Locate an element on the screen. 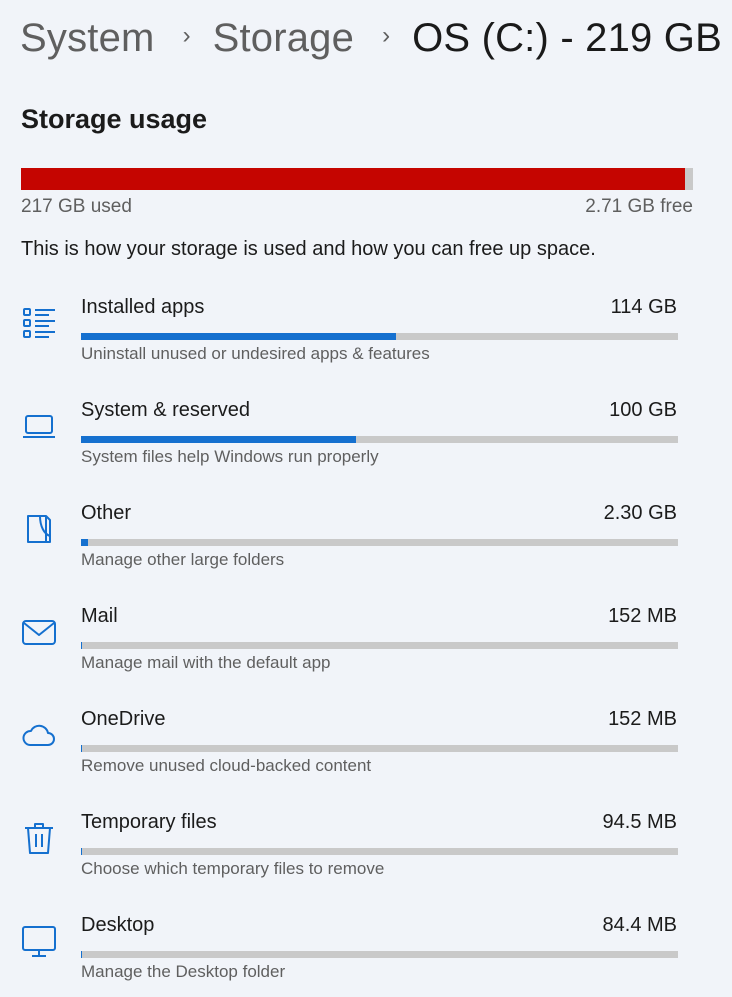 Image resolution: width=732 pixels, height=997 pixels. category-size: 84.4 MB is located at coordinates (639, 925).